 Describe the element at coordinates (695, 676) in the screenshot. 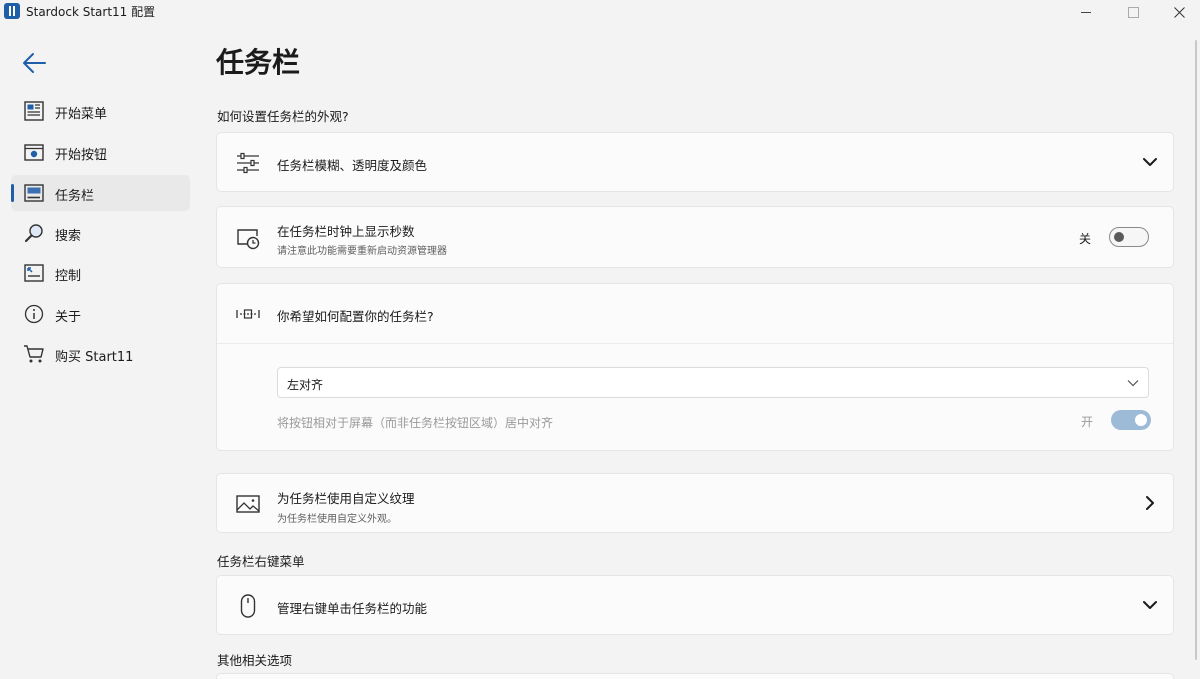

I see `other-options-card` at that location.